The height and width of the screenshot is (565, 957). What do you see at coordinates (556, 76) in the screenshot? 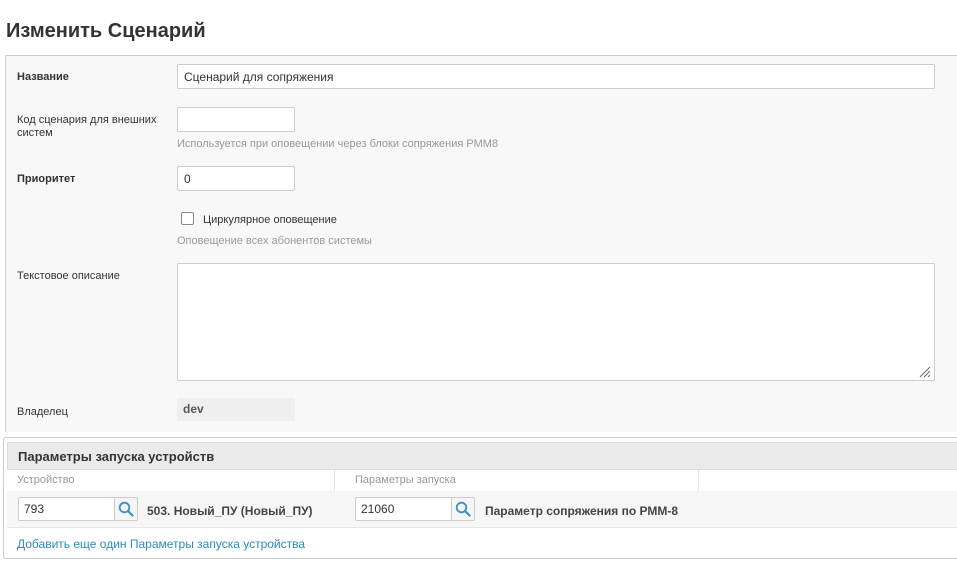
I see `name-input` at bounding box center [556, 76].